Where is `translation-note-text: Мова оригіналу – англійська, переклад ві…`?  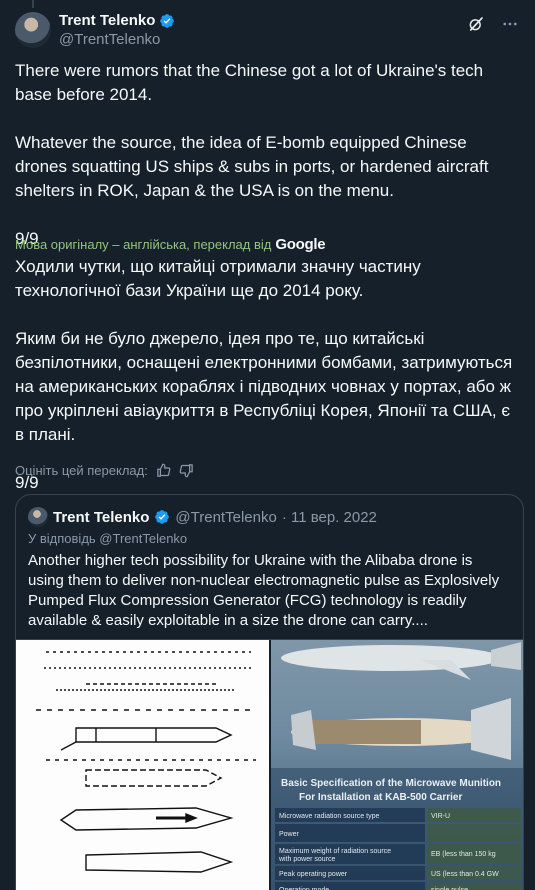
translation-note-text: Мова оригіналу – англійська, переклад ві… is located at coordinates (143, 244).